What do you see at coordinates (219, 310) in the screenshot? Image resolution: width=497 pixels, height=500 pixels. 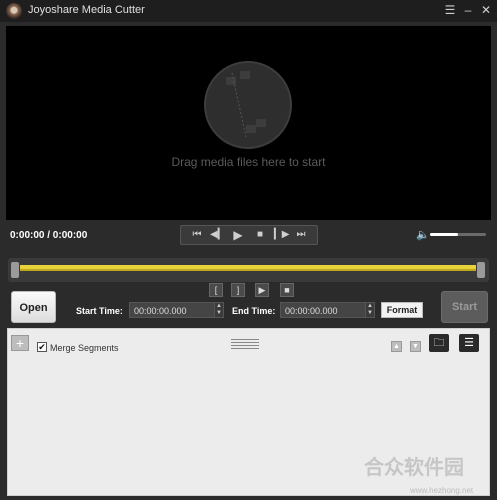 I see `start-time-stepper: ▲ ▼` at bounding box center [219, 310].